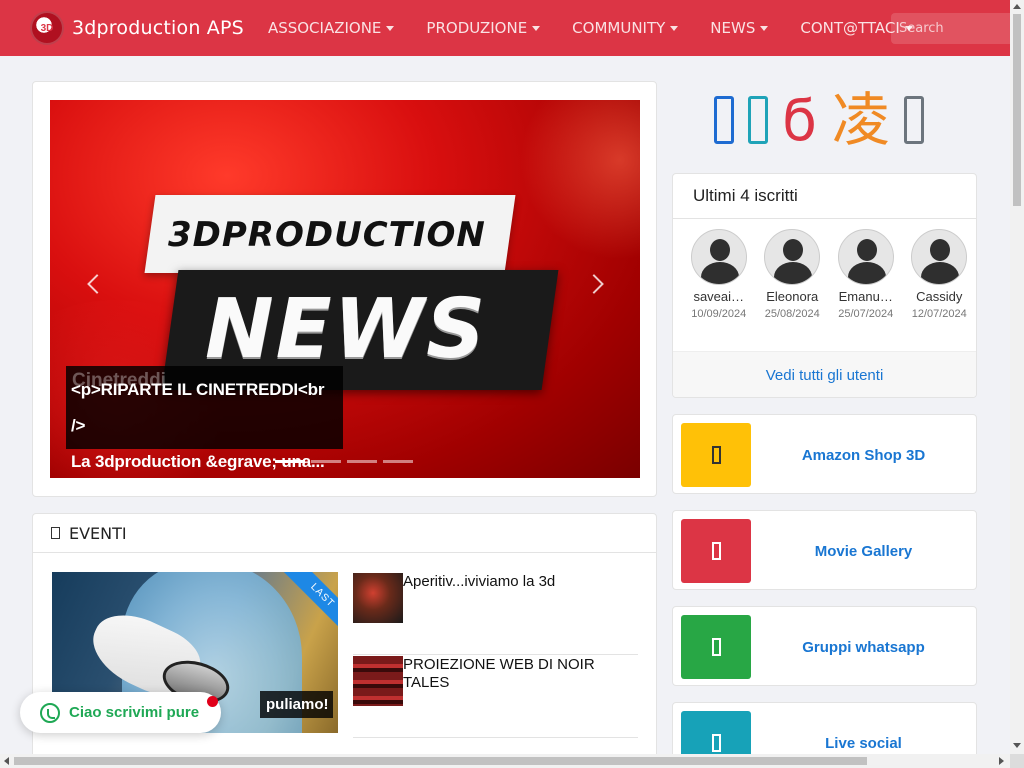  Describe the element at coordinates (719, 314) in the screenshot. I see `member-date: 10/09/2024` at that location.